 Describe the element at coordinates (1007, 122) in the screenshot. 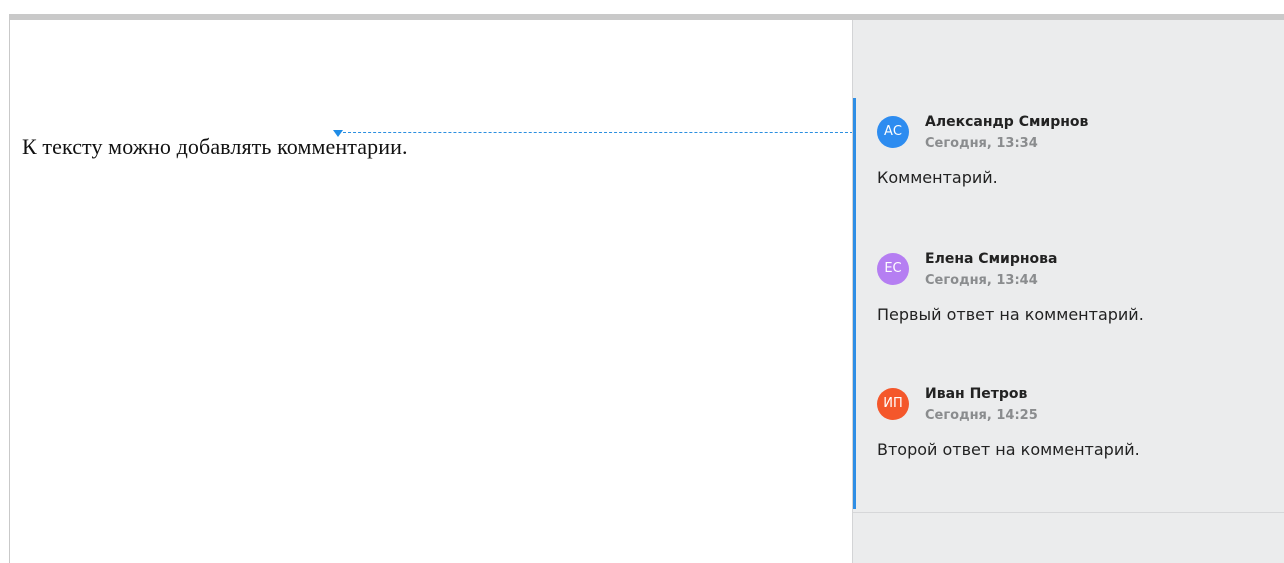

I see `comment-author: Александр Смирнов` at that location.